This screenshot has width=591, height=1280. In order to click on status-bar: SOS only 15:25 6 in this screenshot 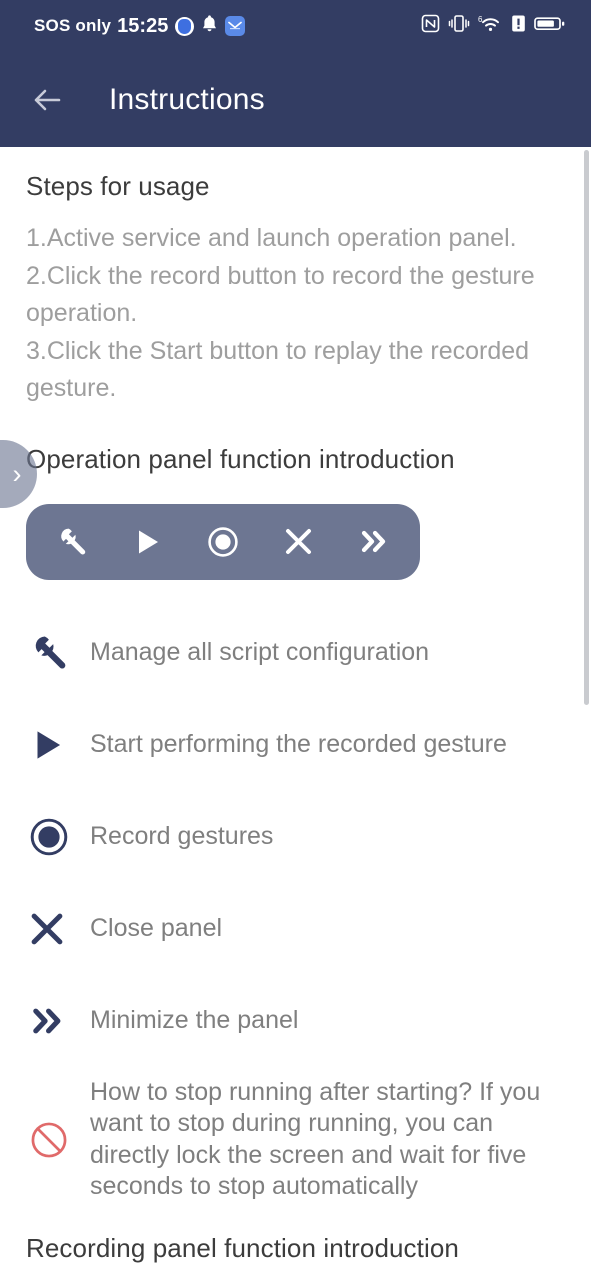, I will do `click(295, 26)`.